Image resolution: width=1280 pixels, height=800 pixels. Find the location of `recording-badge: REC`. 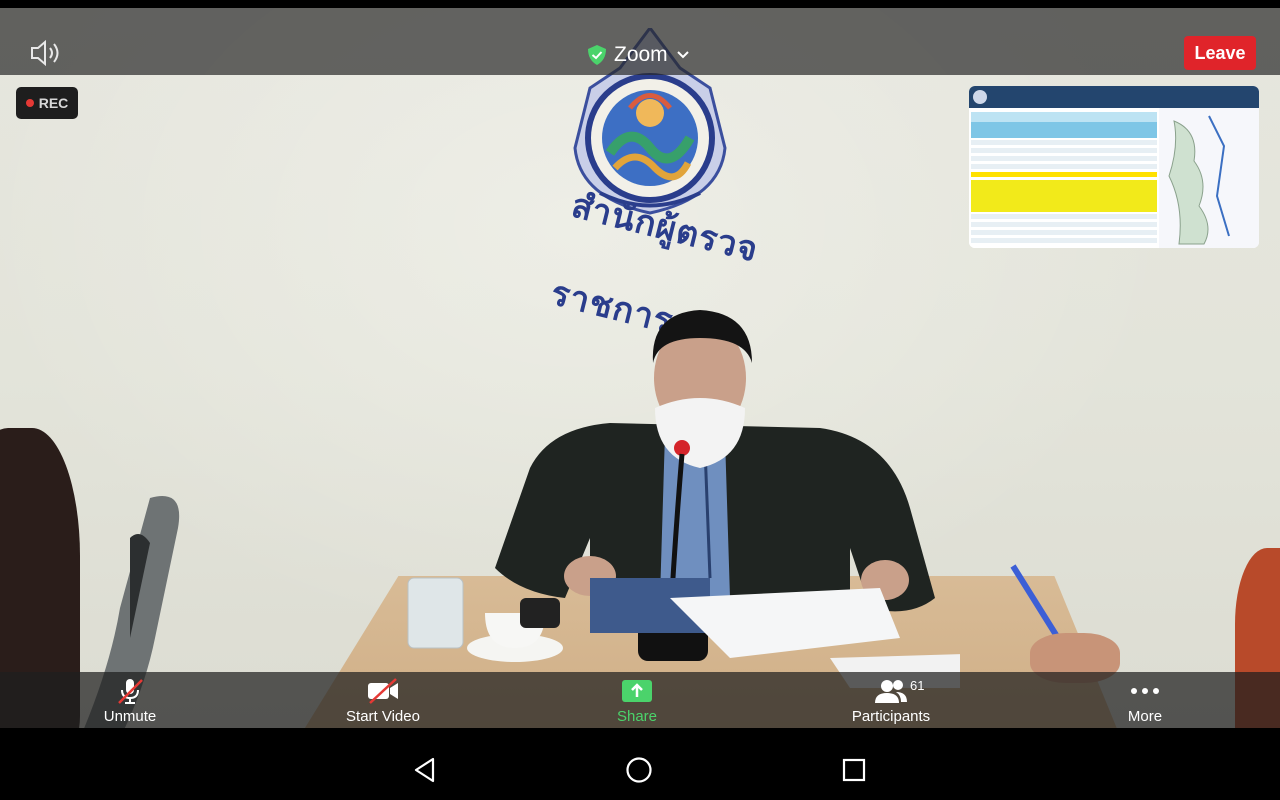

recording-badge: REC is located at coordinates (47, 103).